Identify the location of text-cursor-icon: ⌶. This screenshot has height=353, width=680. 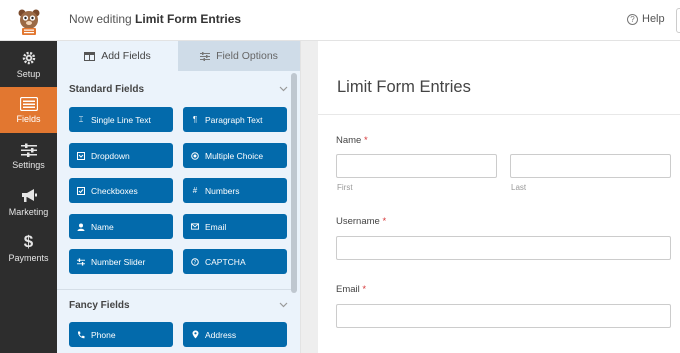
(81, 119).